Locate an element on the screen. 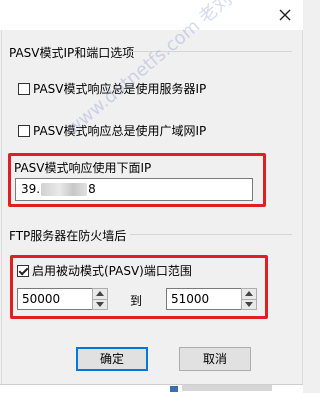 The width and height of the screenshot is (320, 393). always-wan-ip-checkbox: PASV模式响应总是使用广域网IP is located at coordinates (112, 130).